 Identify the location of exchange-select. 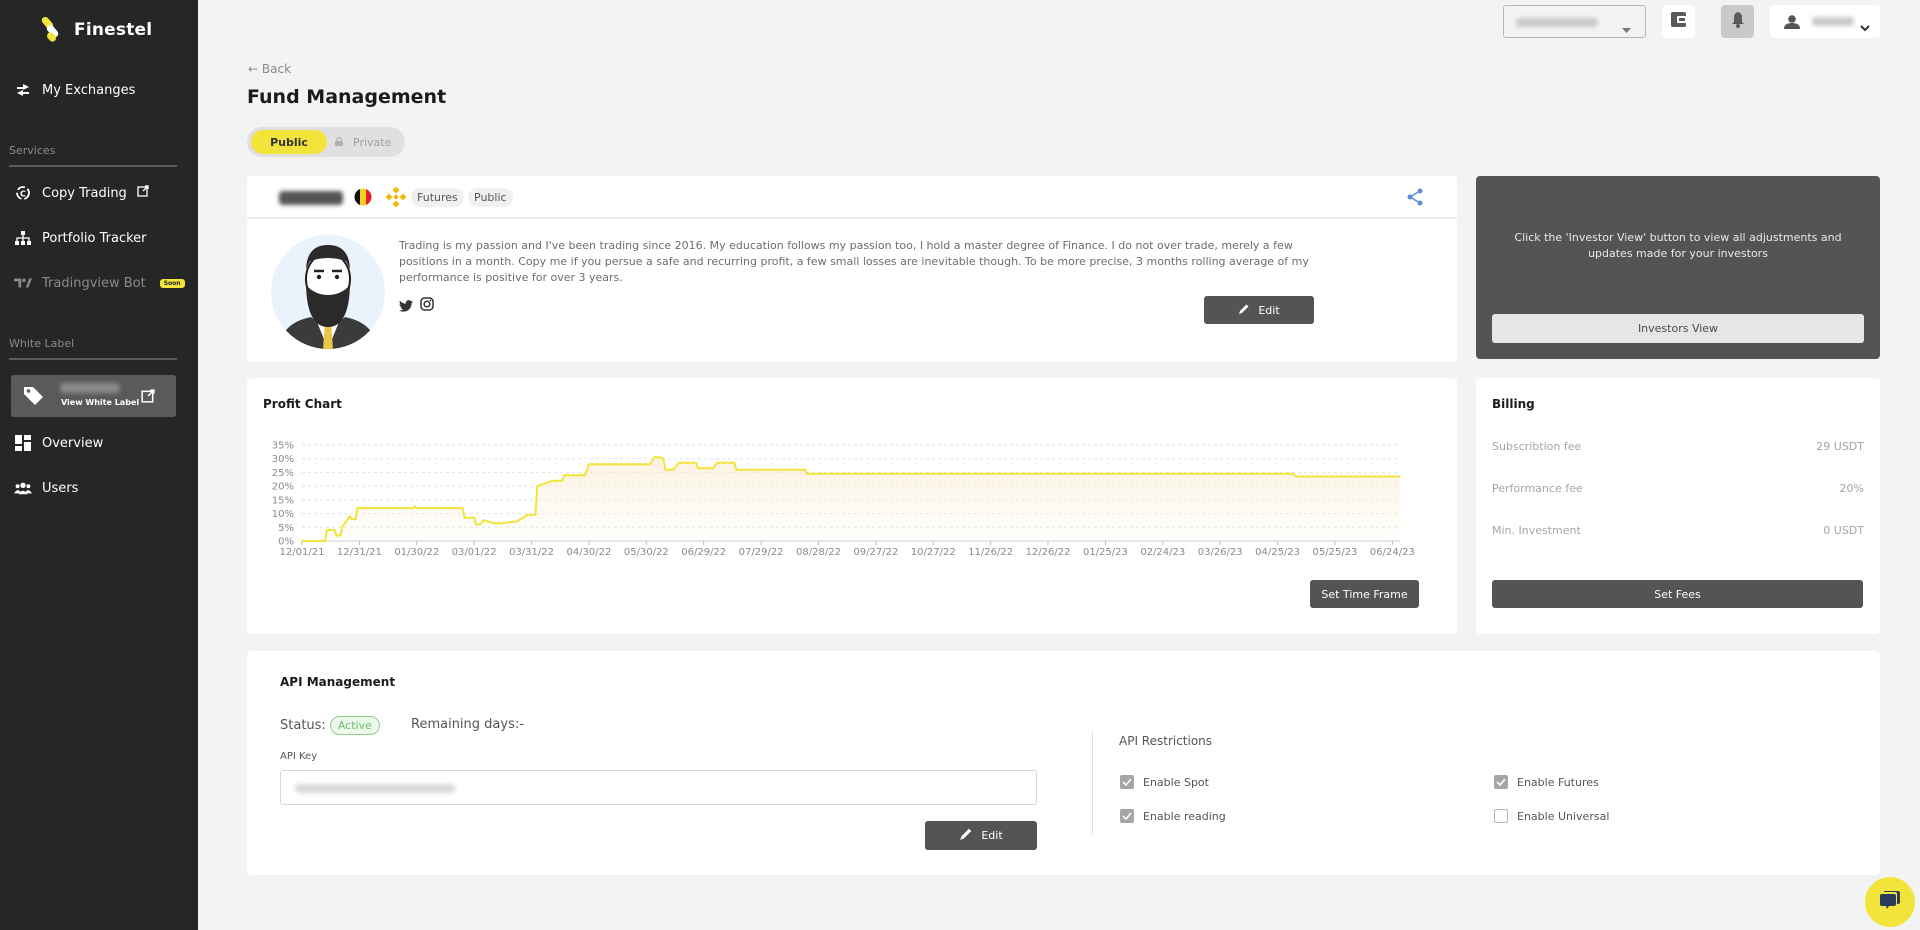
(1574, 21).